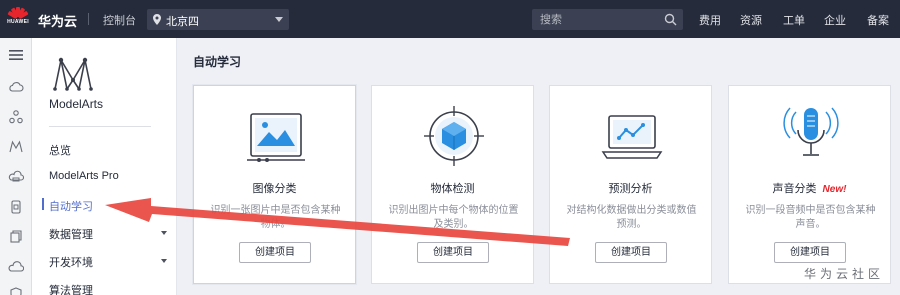  I want to click on card-image-classification: 图像分类 识别一张图片中是否包含某种物体。 创建项目, so click(274, 184).